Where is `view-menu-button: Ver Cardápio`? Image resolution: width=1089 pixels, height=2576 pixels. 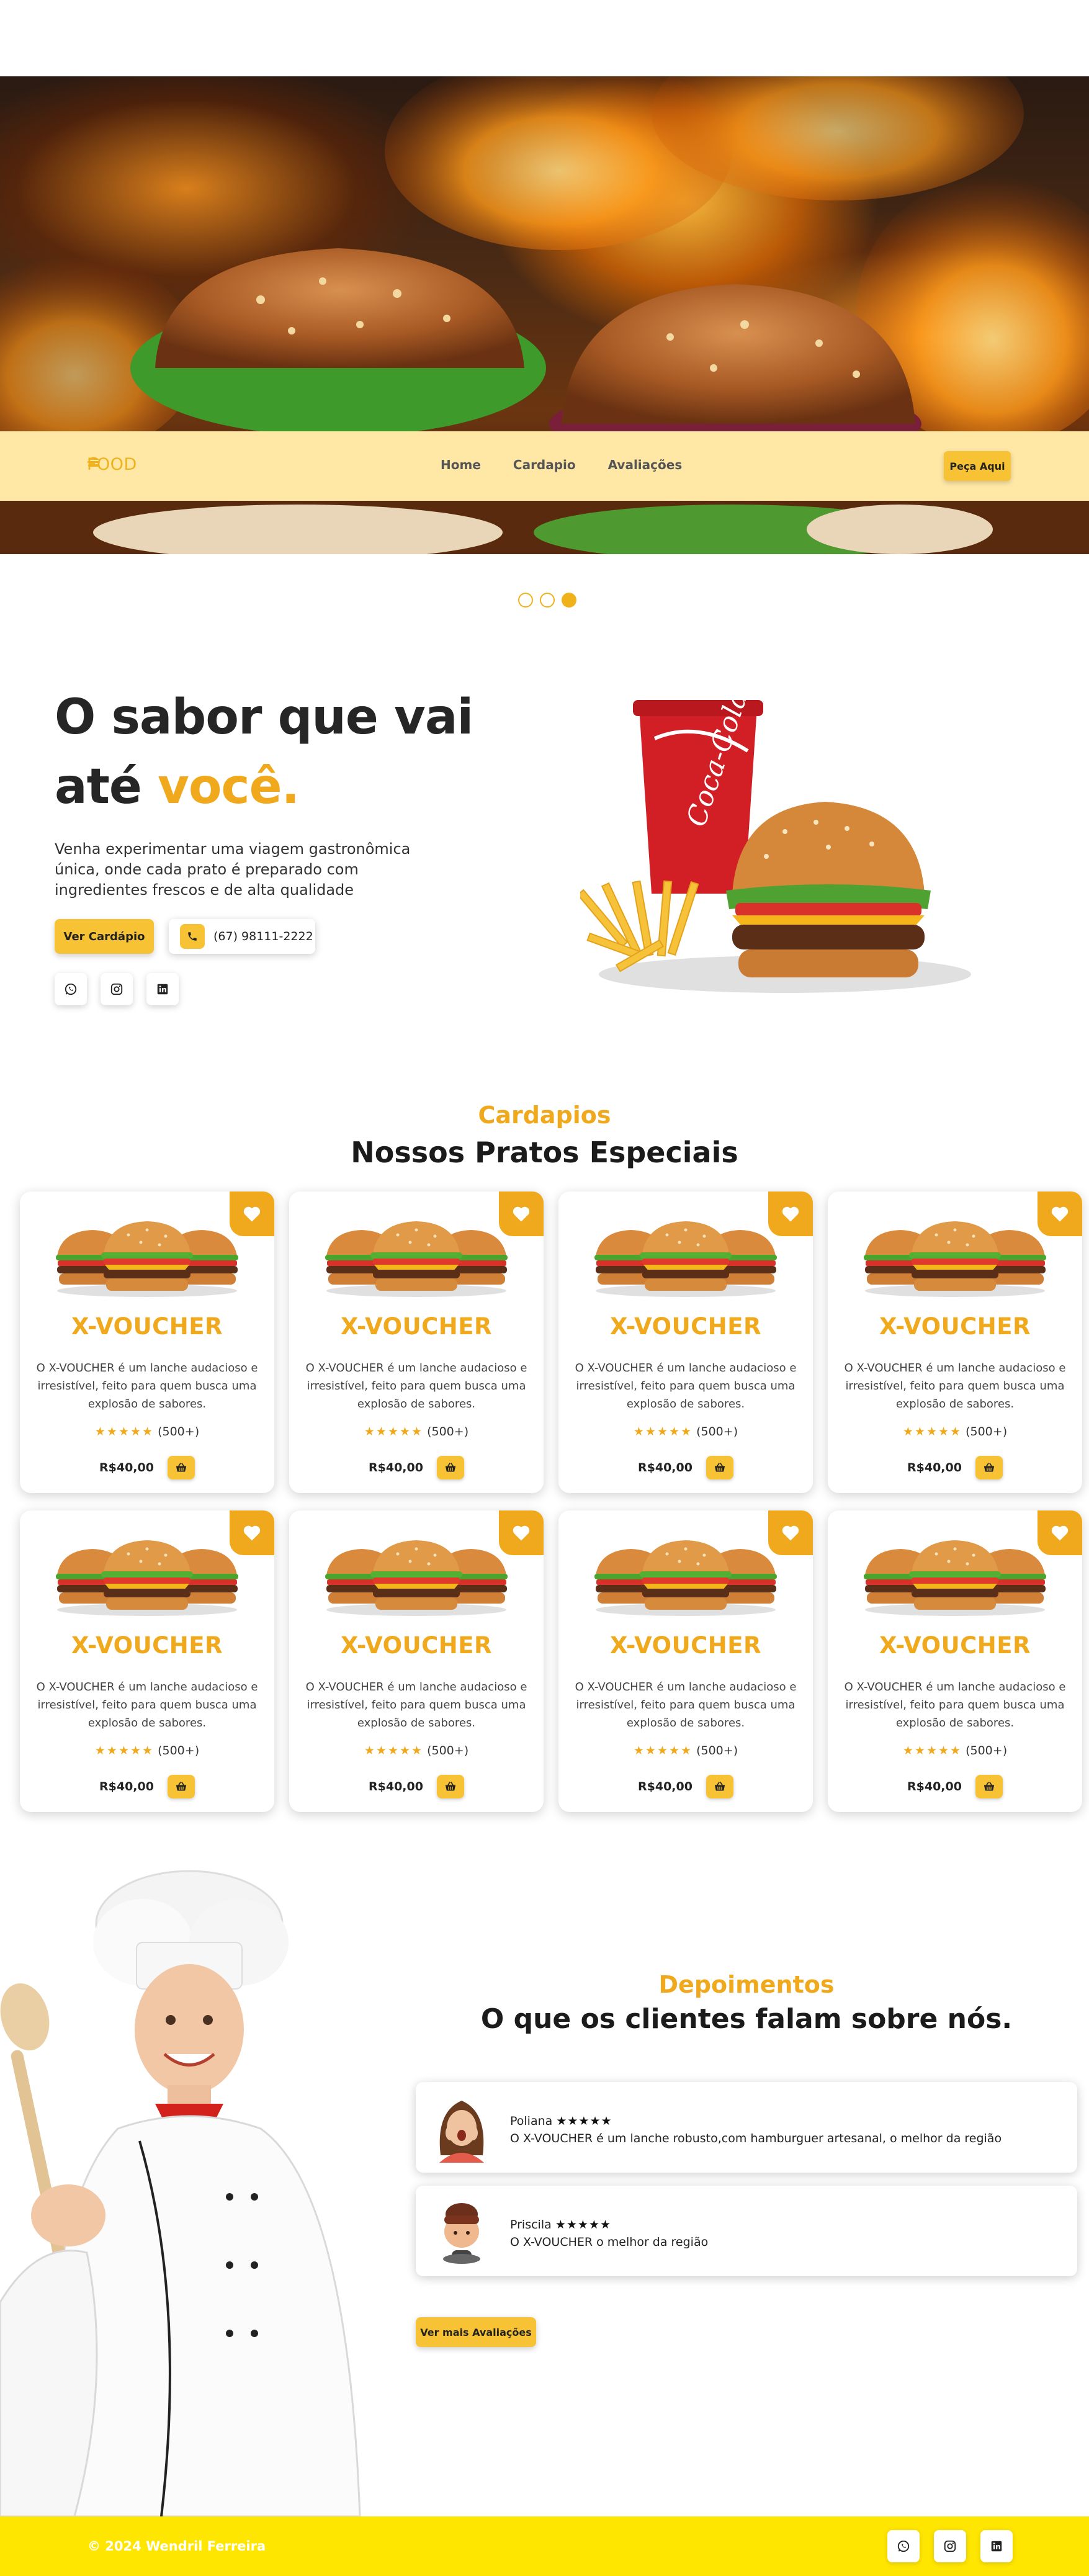
view-menu-button: Ver Cardápio is located at coordinates (104, 937).